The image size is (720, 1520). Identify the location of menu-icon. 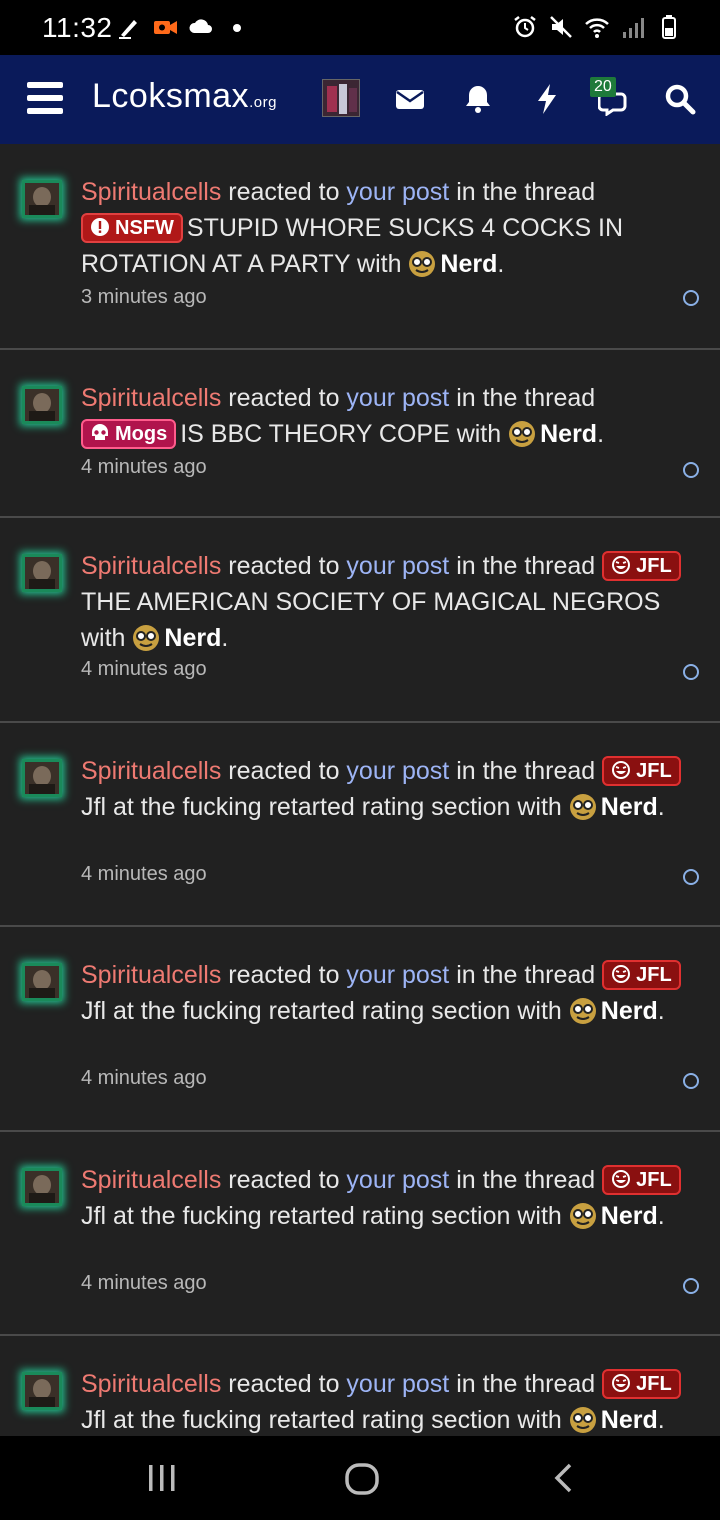
(45, 99).